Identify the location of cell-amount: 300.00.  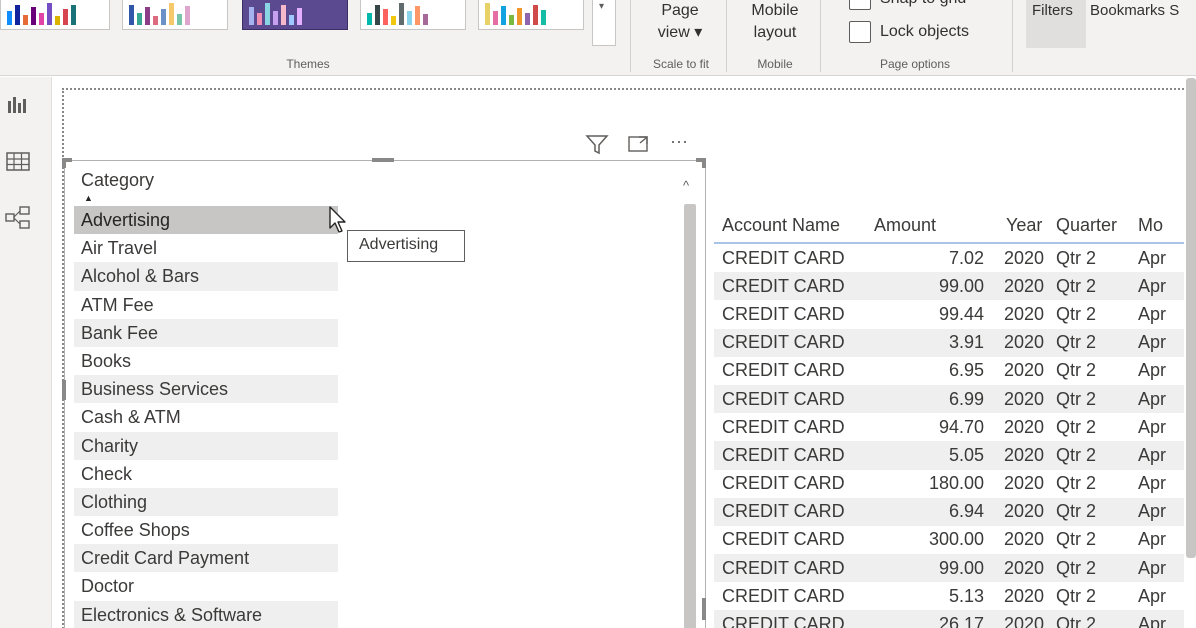
(956, 539).